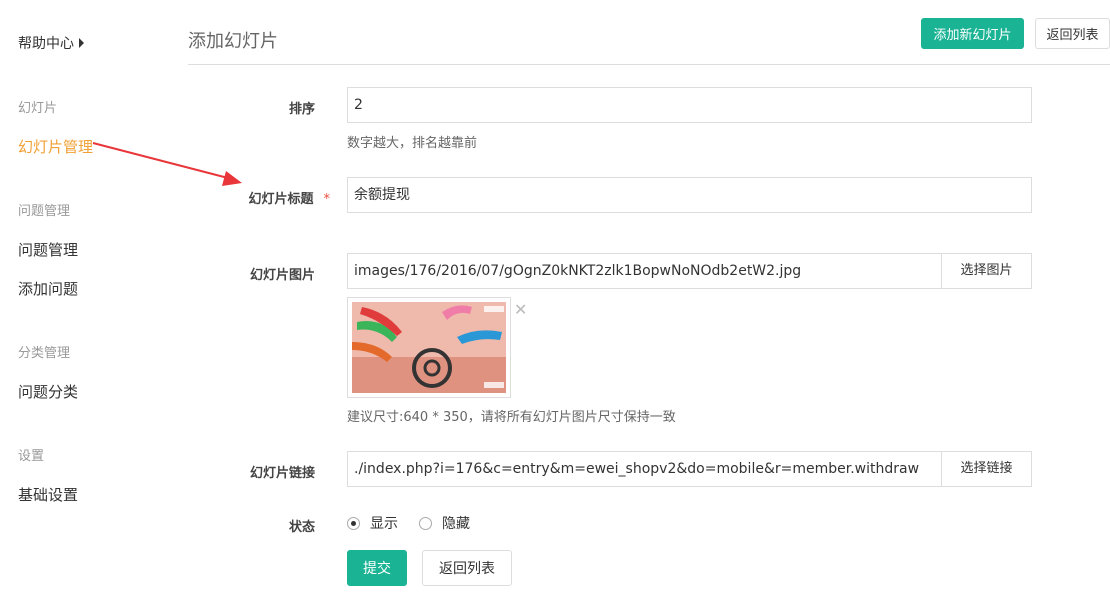 This screenshot has width=1110, height=595. What do you see at coordinates (353, 523) in the screenshot?
I see `radio-checked-icon` at bounding box center [353, 523].